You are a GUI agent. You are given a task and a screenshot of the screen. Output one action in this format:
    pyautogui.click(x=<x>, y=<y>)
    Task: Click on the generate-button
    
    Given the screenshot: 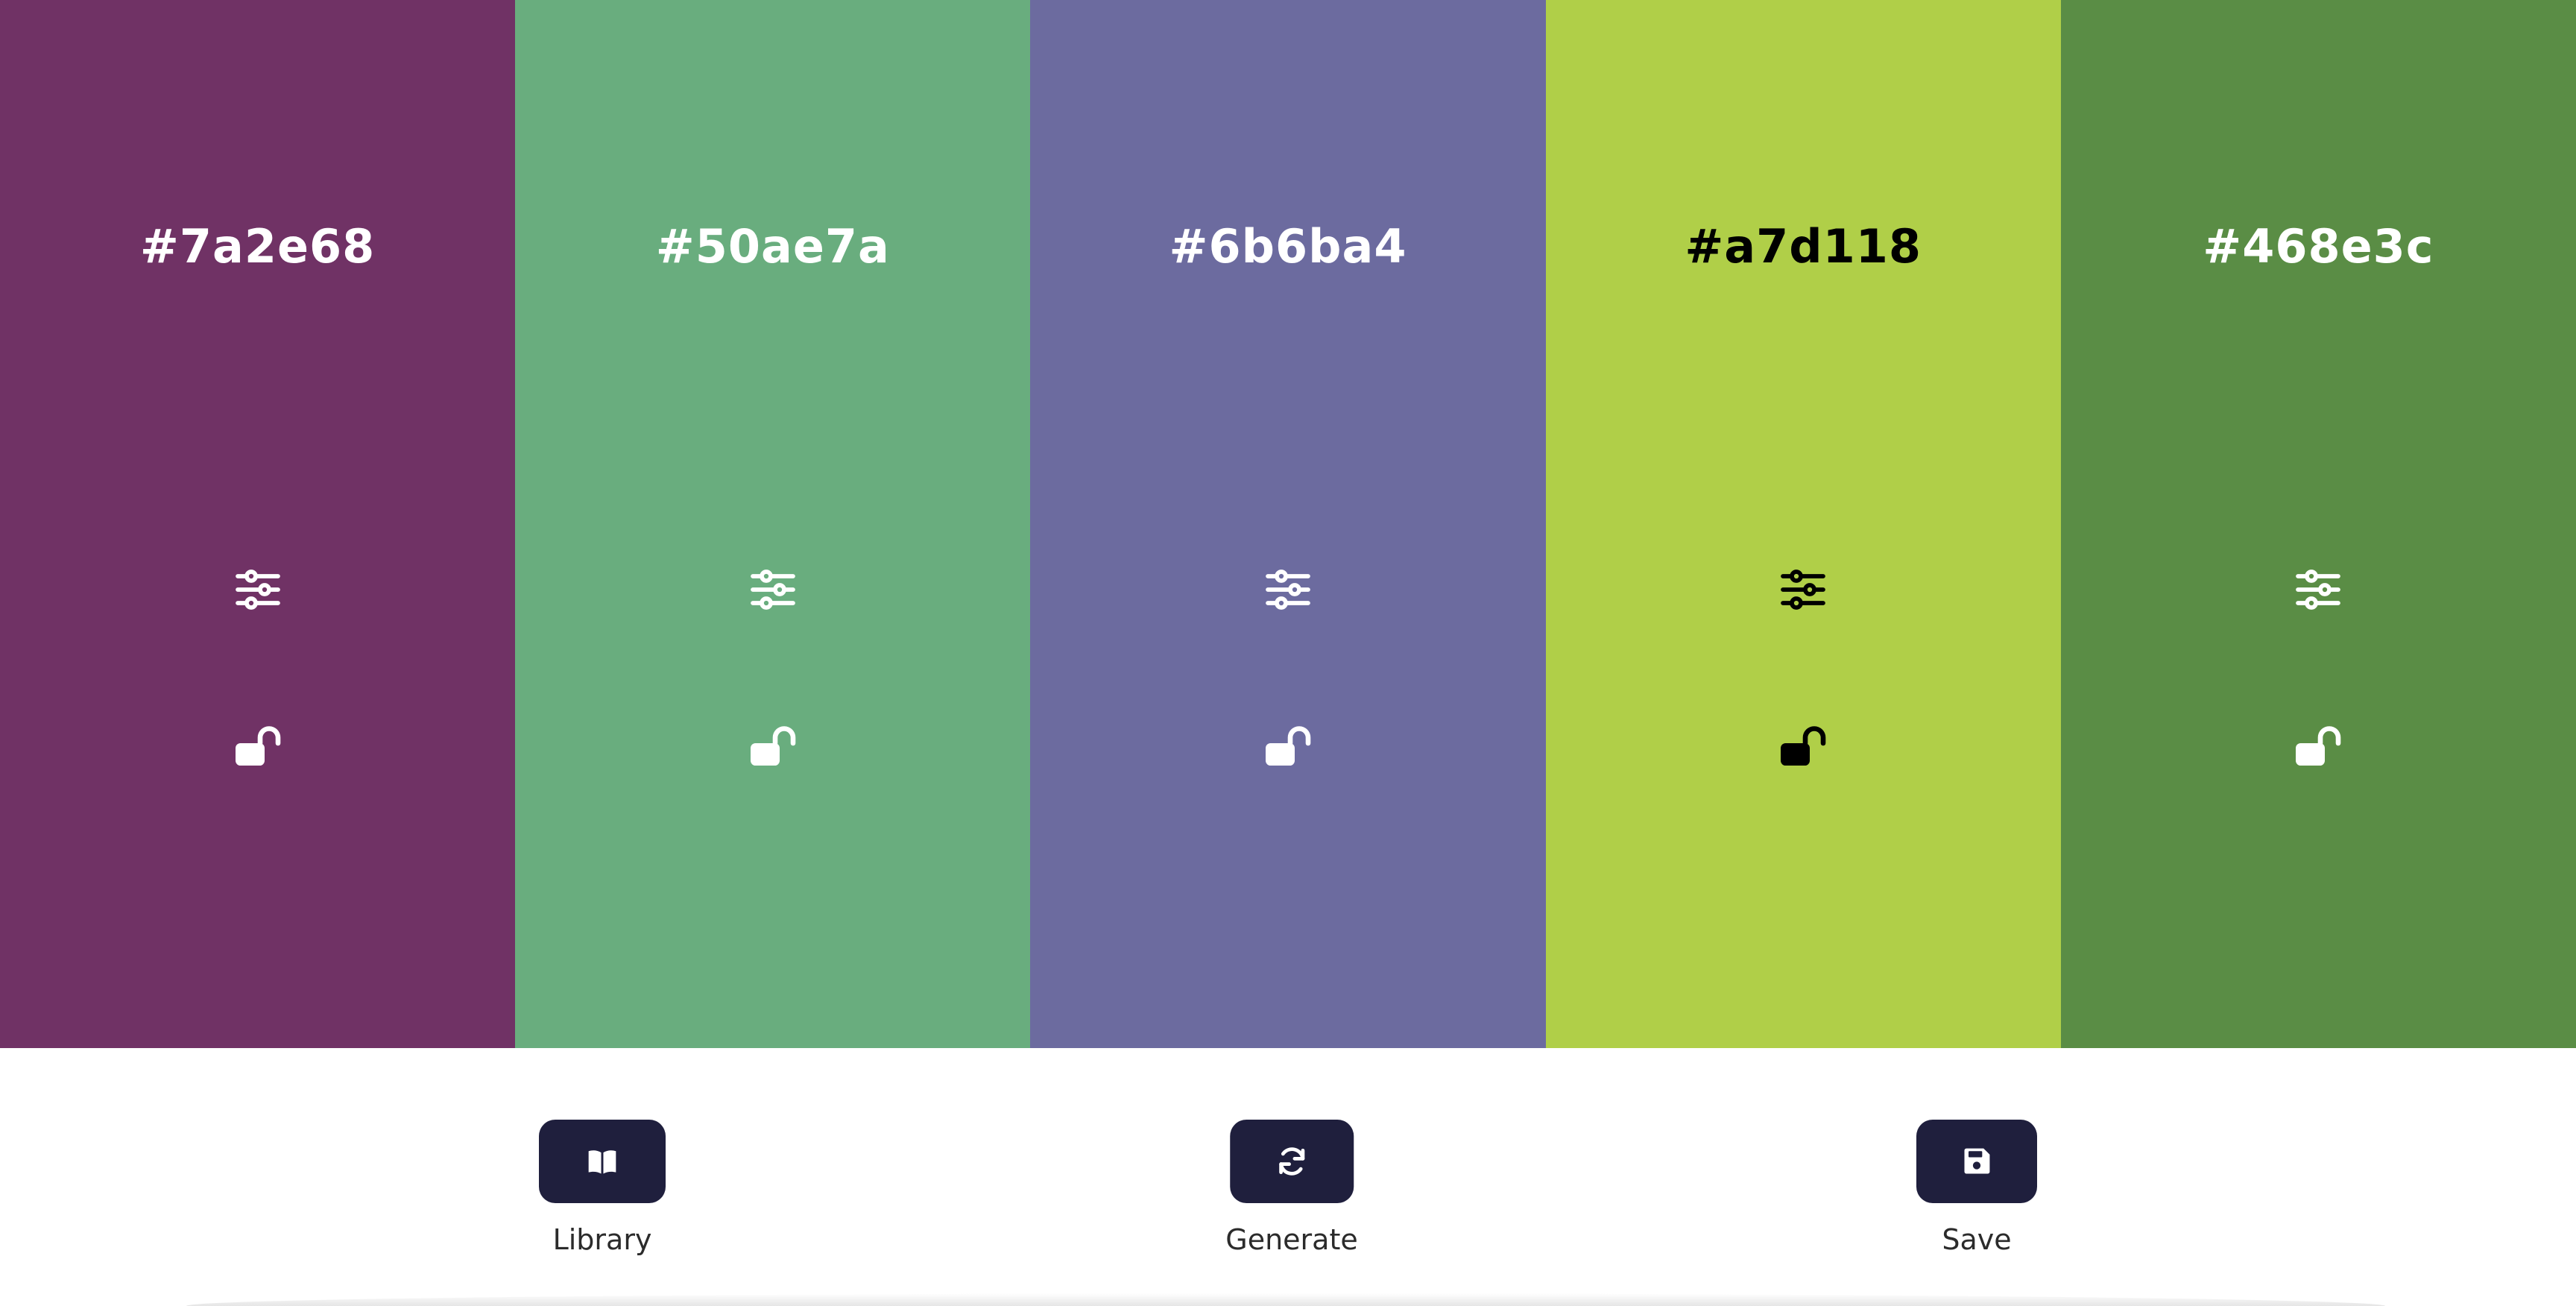 What is the action you would take?
    pyautogui.click(x=1291, y=1161)
    